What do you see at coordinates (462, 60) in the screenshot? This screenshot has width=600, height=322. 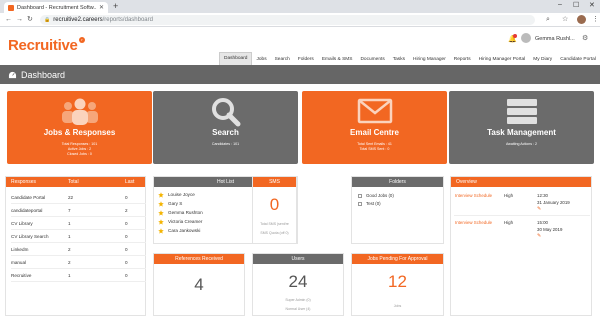 I see `nav-item: Reports` at bounding box center [462, 60].